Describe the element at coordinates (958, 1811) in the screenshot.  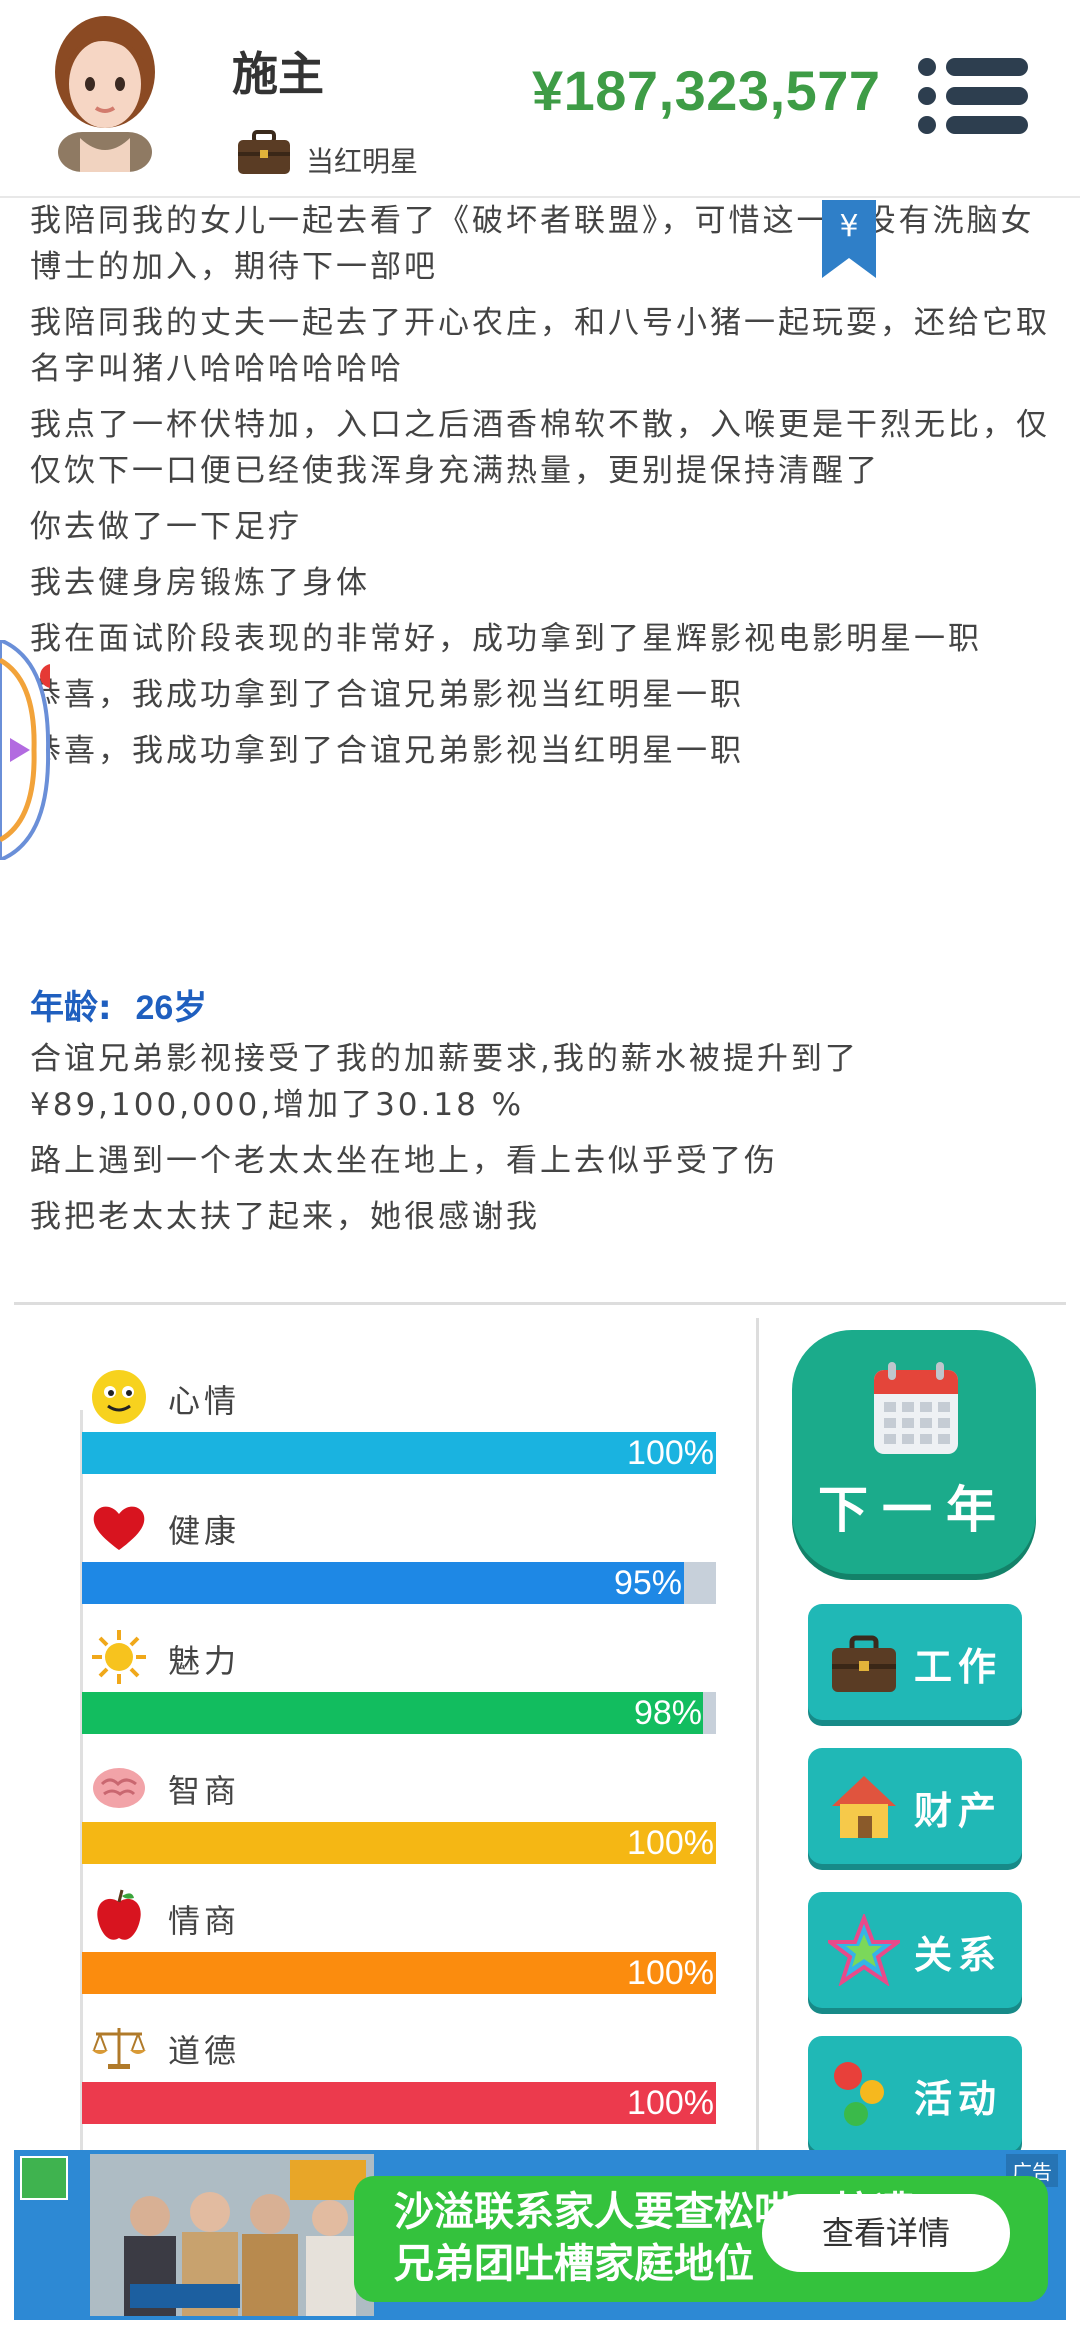
I see `property-label: 财产` at that location.